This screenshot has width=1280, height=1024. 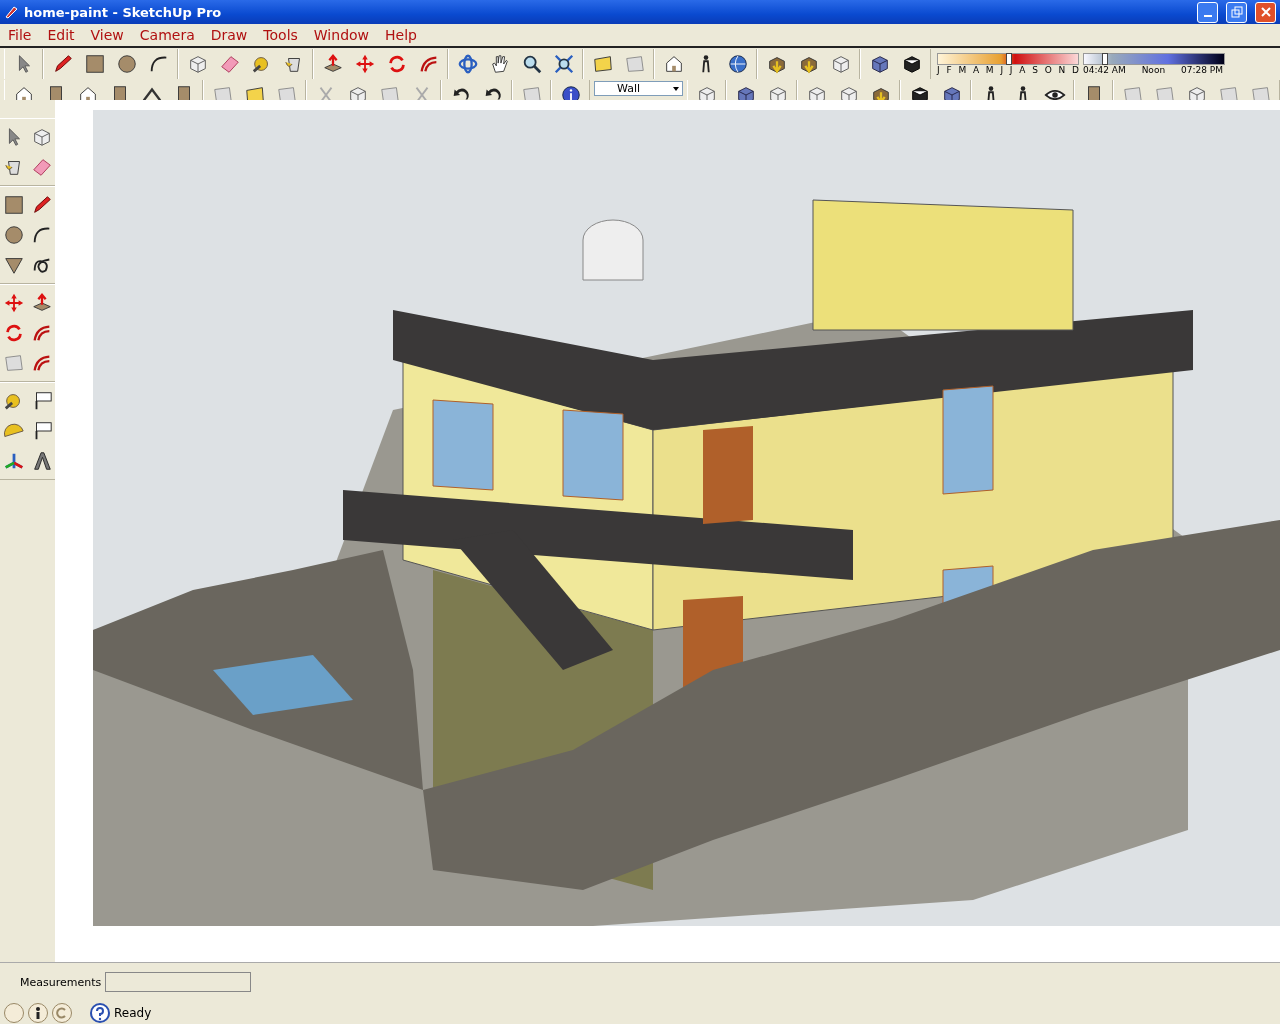 What do you see at coordinates (133, 1013) in the screenshot?
I see `status-text: Ready` at bounding box center [133, 1013].